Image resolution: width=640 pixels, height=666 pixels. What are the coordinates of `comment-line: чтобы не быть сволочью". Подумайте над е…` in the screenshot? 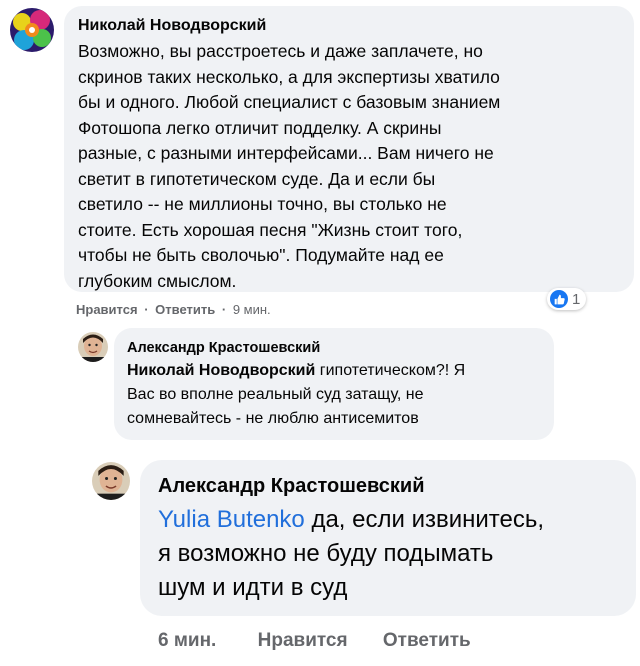 It's located at (261, 255).